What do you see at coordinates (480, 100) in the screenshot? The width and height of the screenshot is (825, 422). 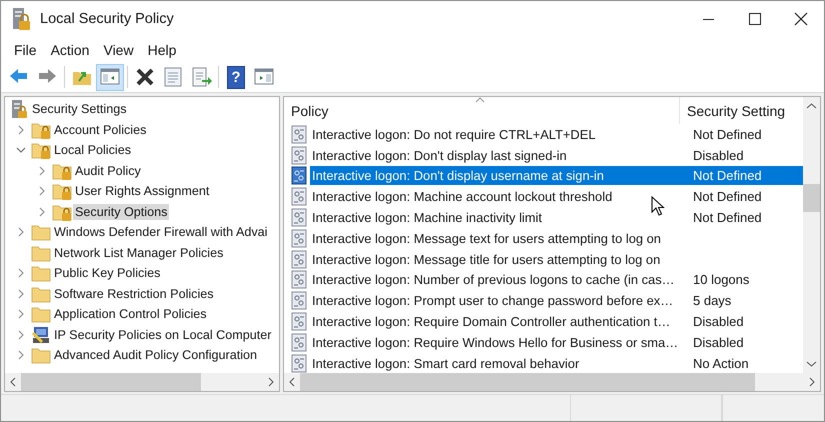 I see `sort-caret-icon` at bounding box center [480, 100].